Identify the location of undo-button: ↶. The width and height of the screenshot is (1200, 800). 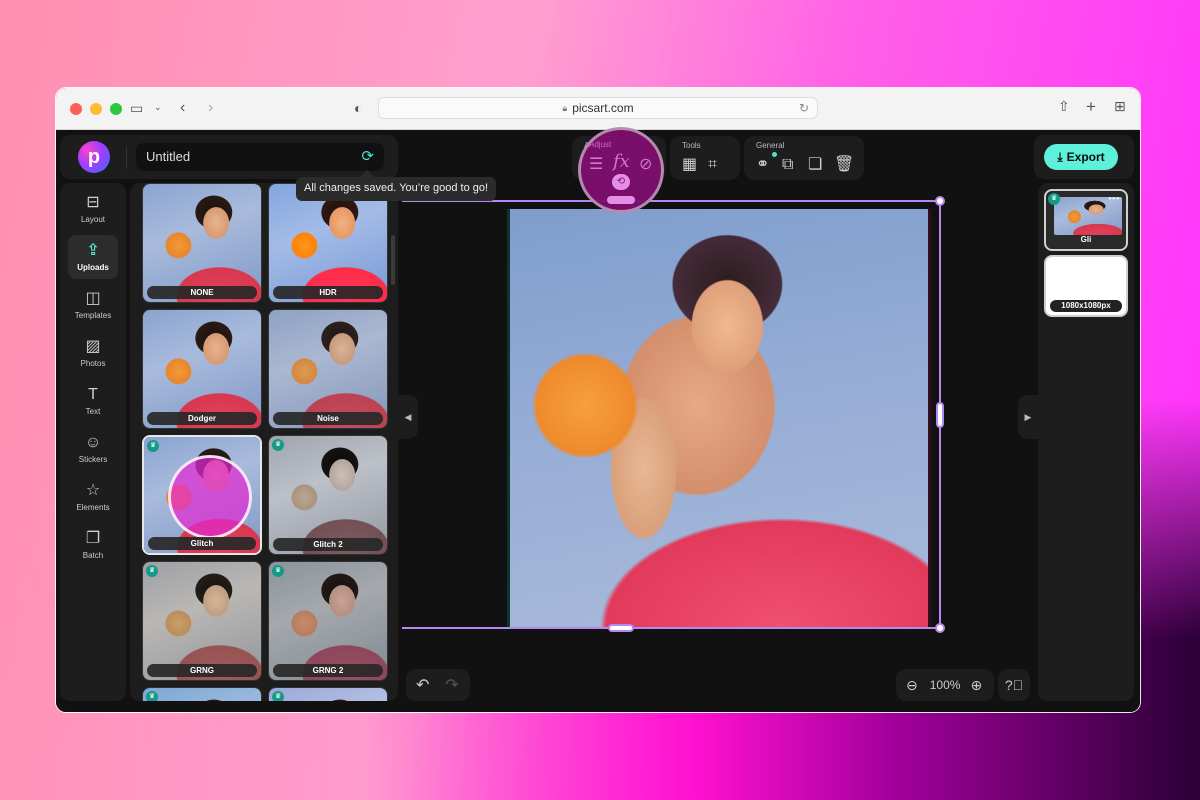
(422, 685).